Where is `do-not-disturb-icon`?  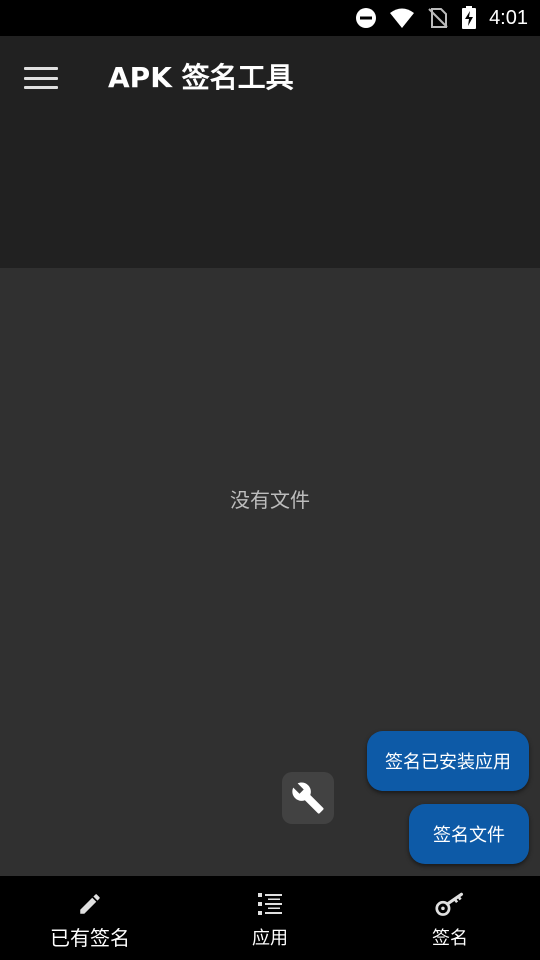 do-not-disturb-icon is located at coordinates (366, 18).